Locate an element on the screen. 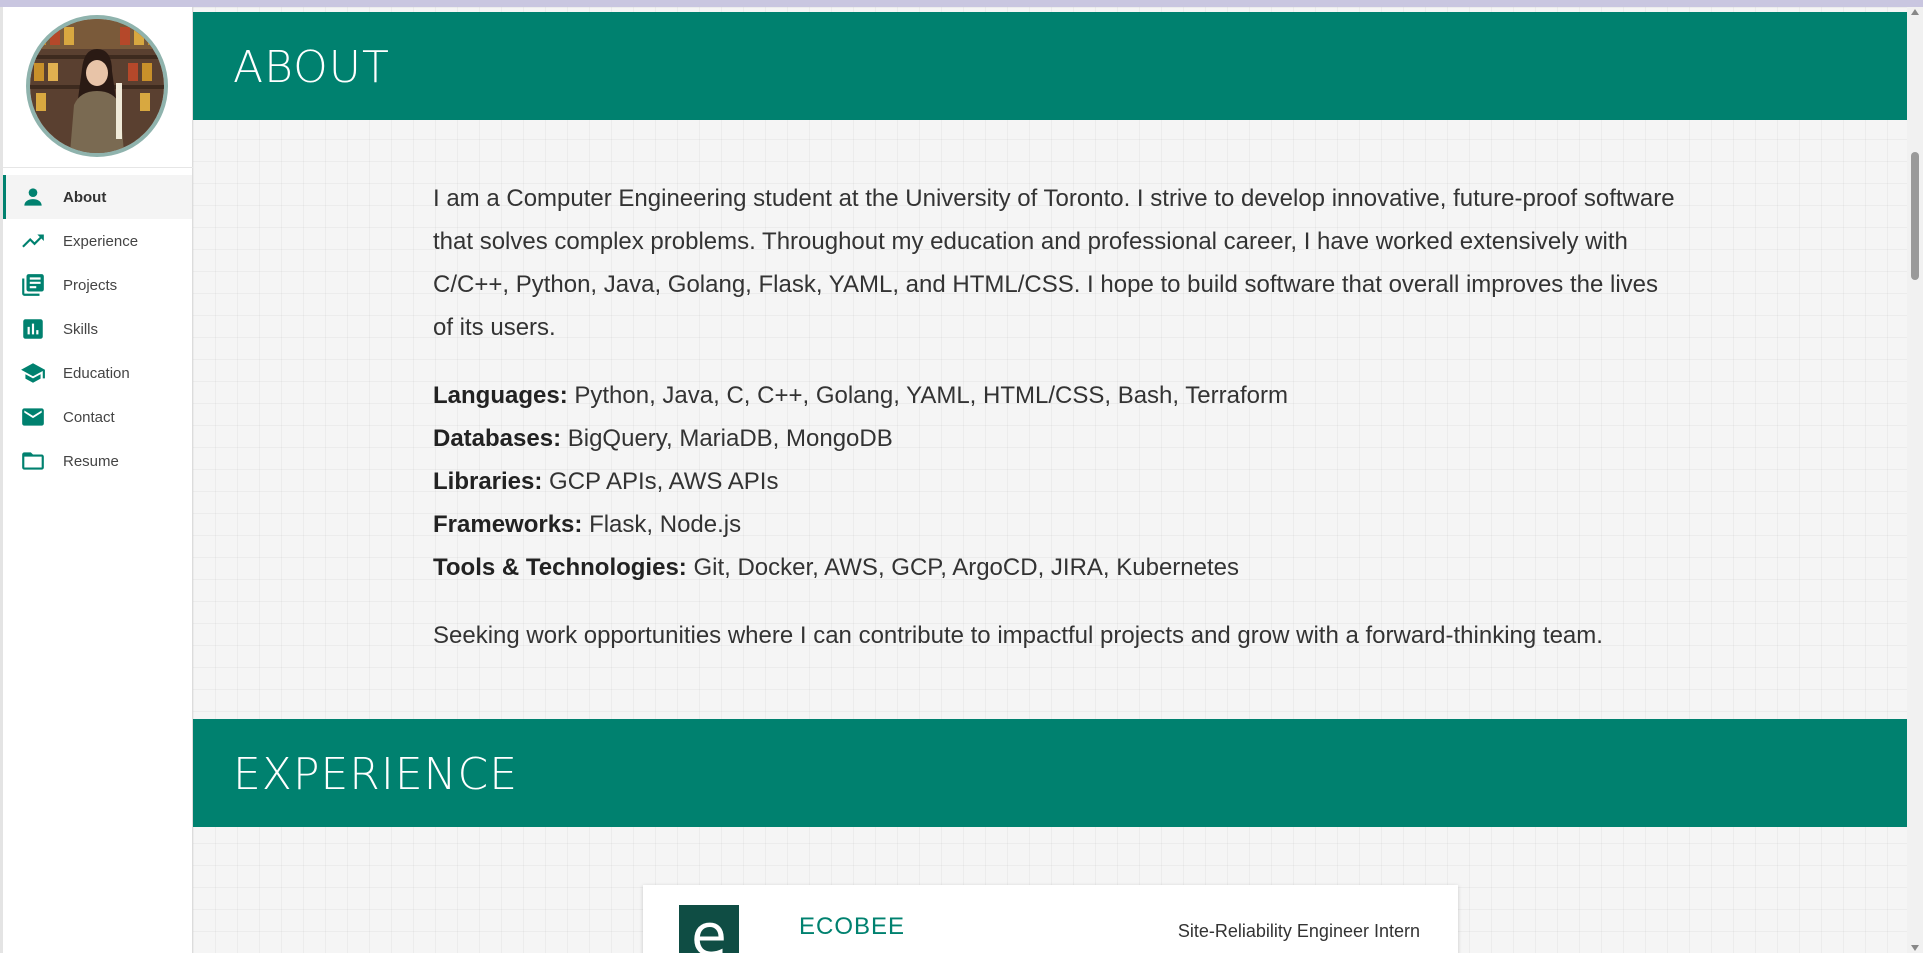 The image size is (1923, 953). experience-section-header: EXPERIENCE is located at coordinates (1050, 773).